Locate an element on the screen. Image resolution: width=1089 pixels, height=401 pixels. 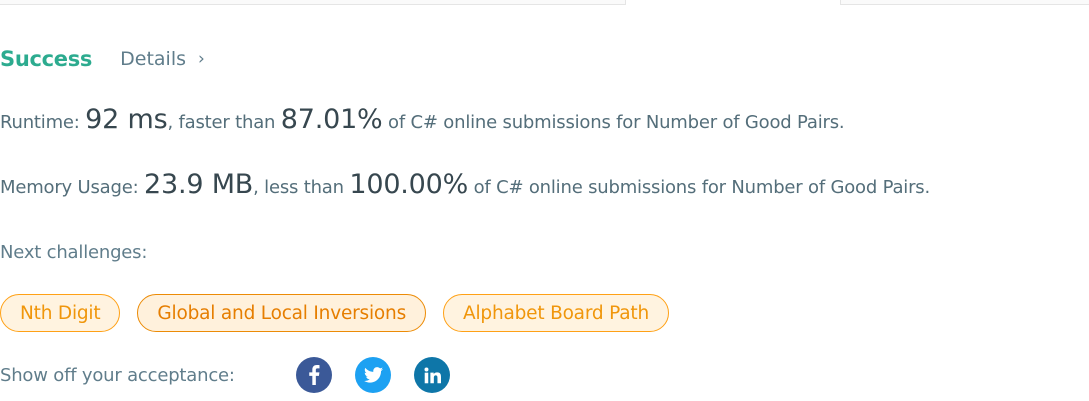
memory-comparison: , less than is located at coordinates (301, 187).